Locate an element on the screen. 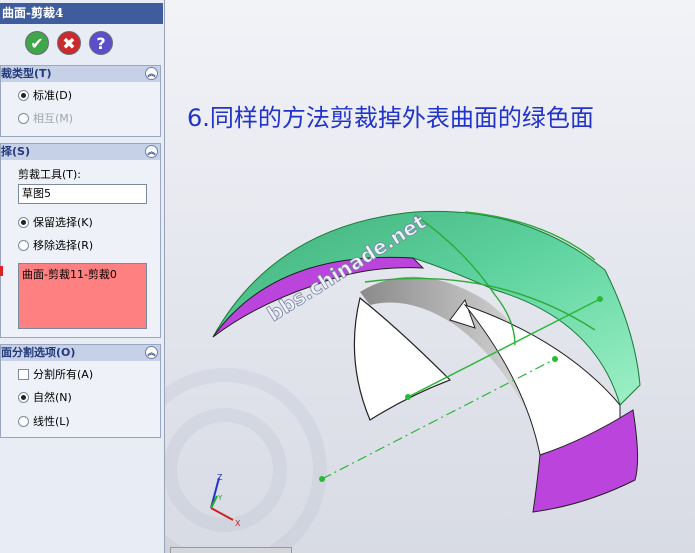 The width and height of the screenshot is (695, 553). feature-title: 曲面-剪裁4 is located at coordinates (81, 13).